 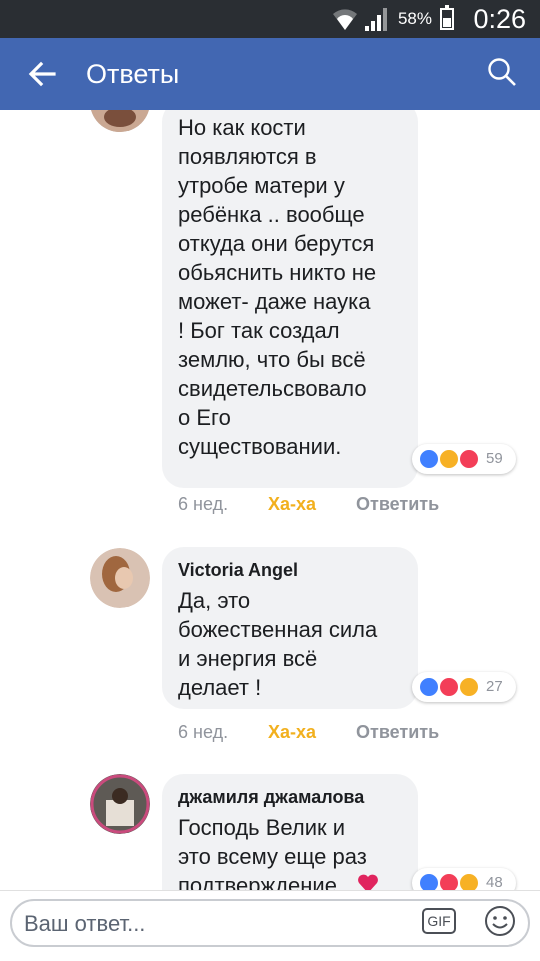 I want to click on signal-icon, so click(x=376, y=19).